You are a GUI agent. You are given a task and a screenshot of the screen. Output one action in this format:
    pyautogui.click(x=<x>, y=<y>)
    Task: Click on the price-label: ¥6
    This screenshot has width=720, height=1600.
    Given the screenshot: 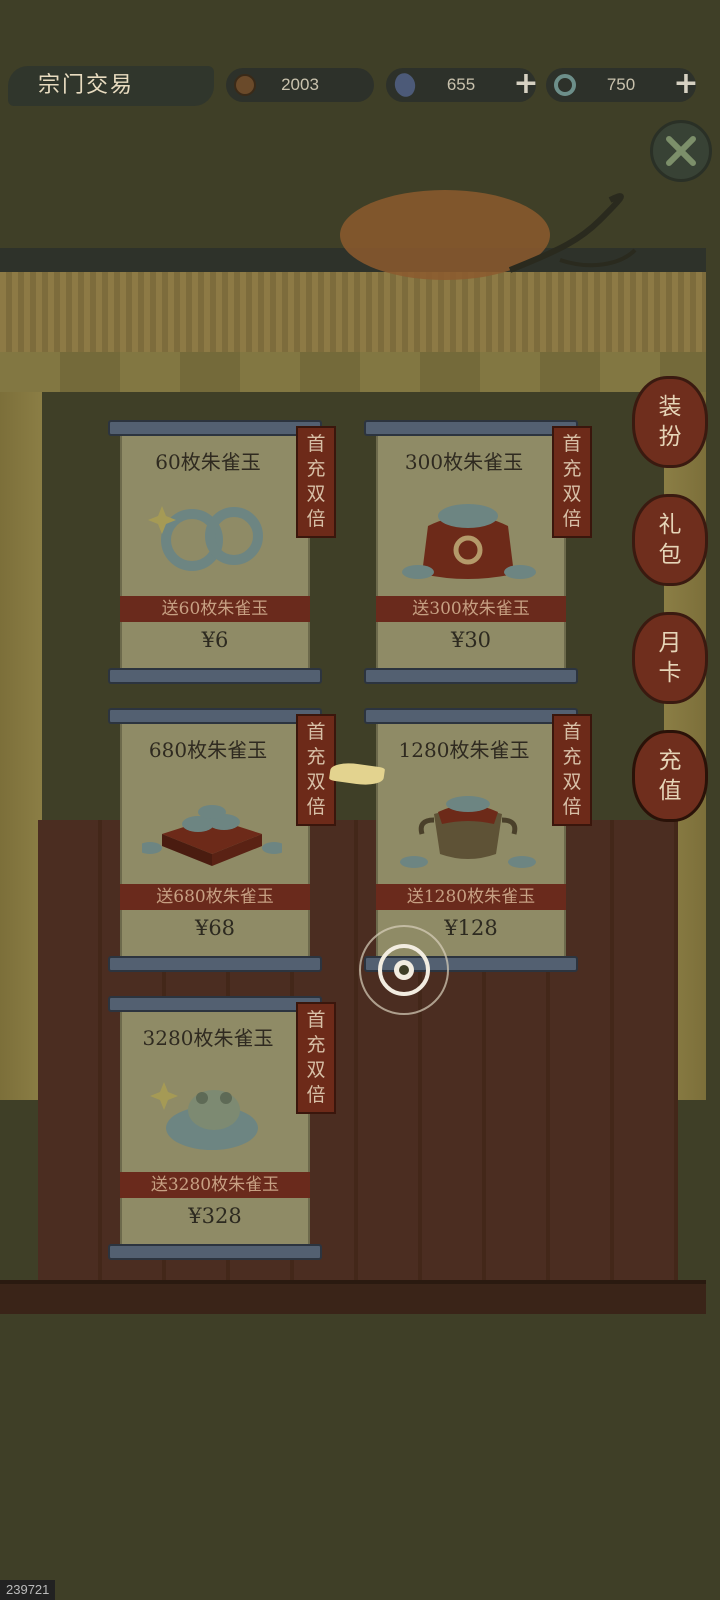 What is the action you would take?
    pyautogui.click(x=215, y=640)
    